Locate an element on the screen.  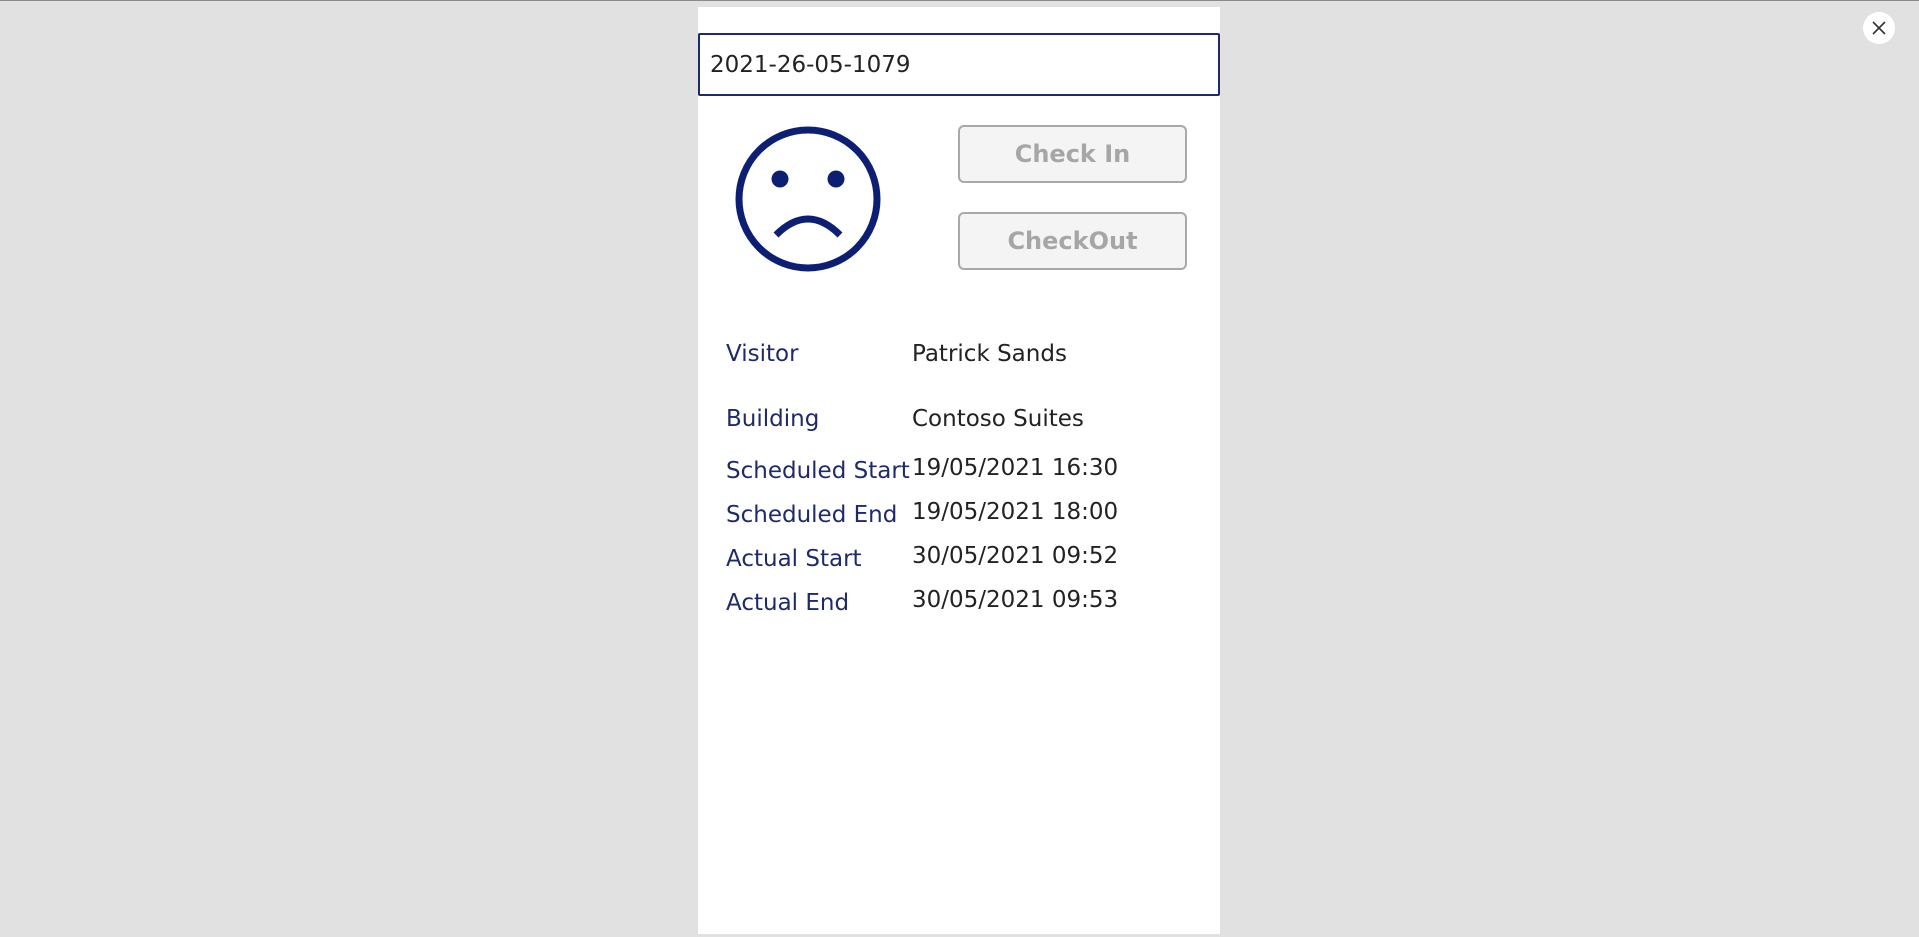
actual-start-value: 30/05/2021 09:52 is located at coordinates (1015, 556).